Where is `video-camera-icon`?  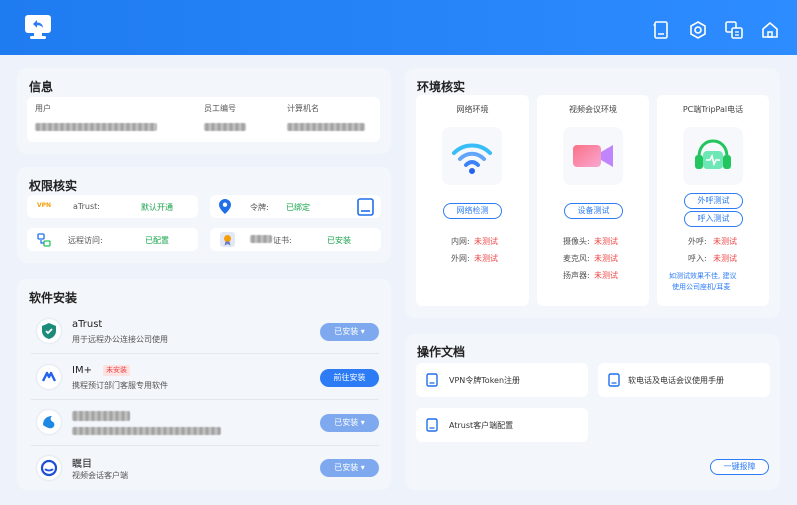
video-camera-icon is located at coordinates (593, 156).